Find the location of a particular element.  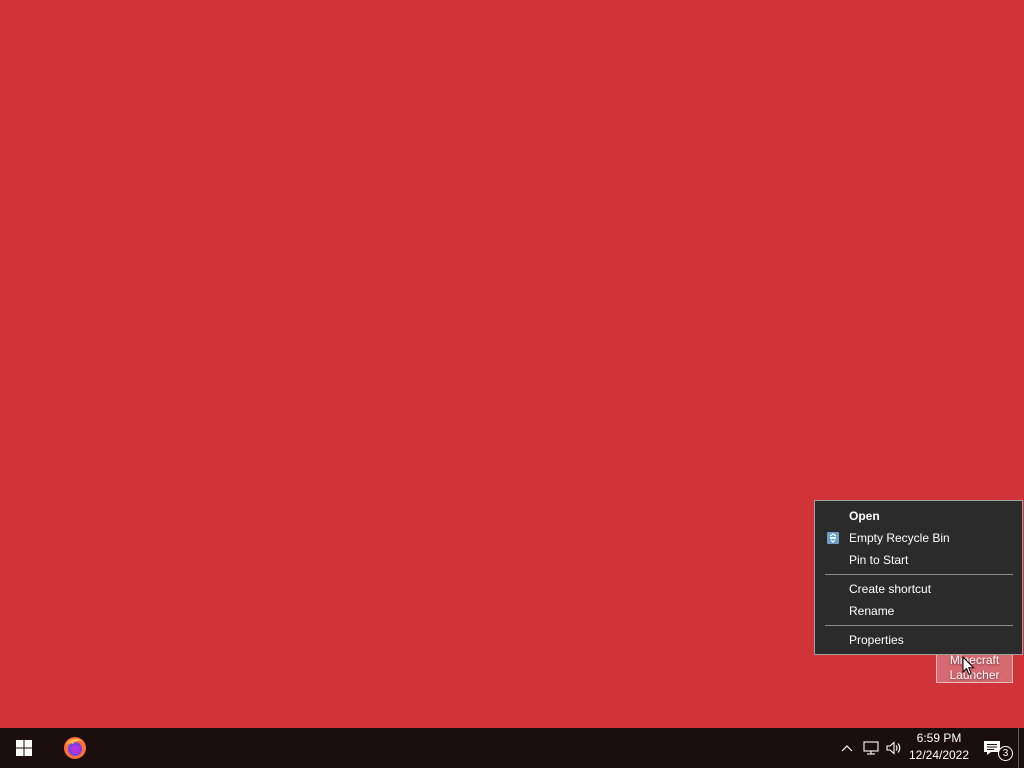

network-icon is located at coordinates (871, 748).